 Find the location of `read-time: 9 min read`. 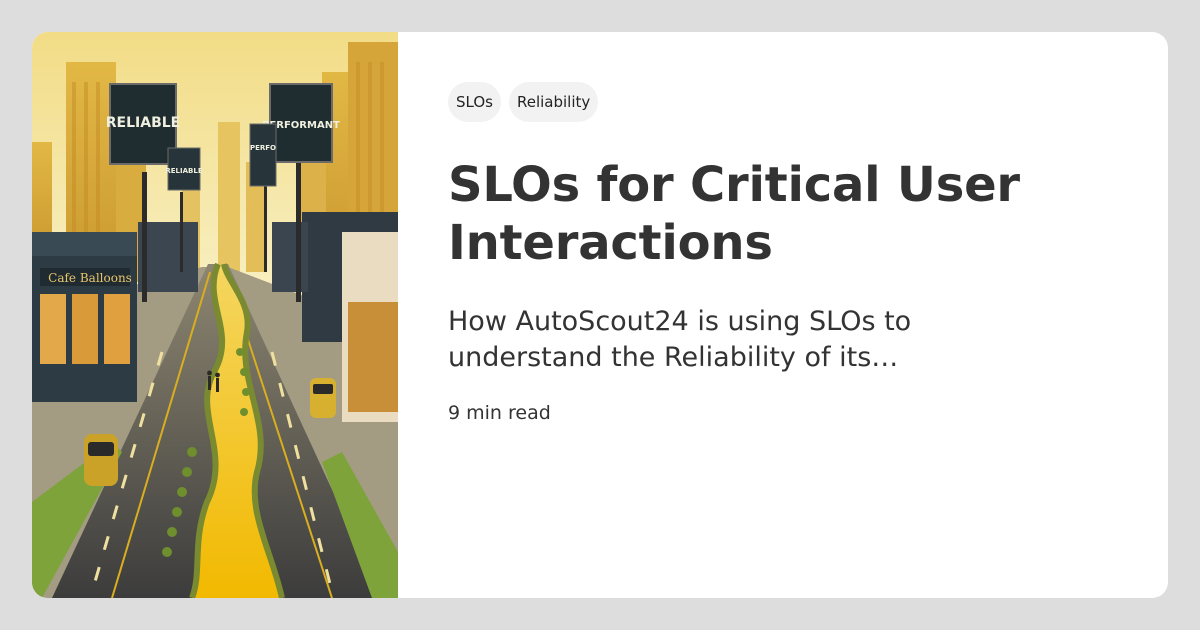

read-time: 9 min read is located at coordinates (499, 413).